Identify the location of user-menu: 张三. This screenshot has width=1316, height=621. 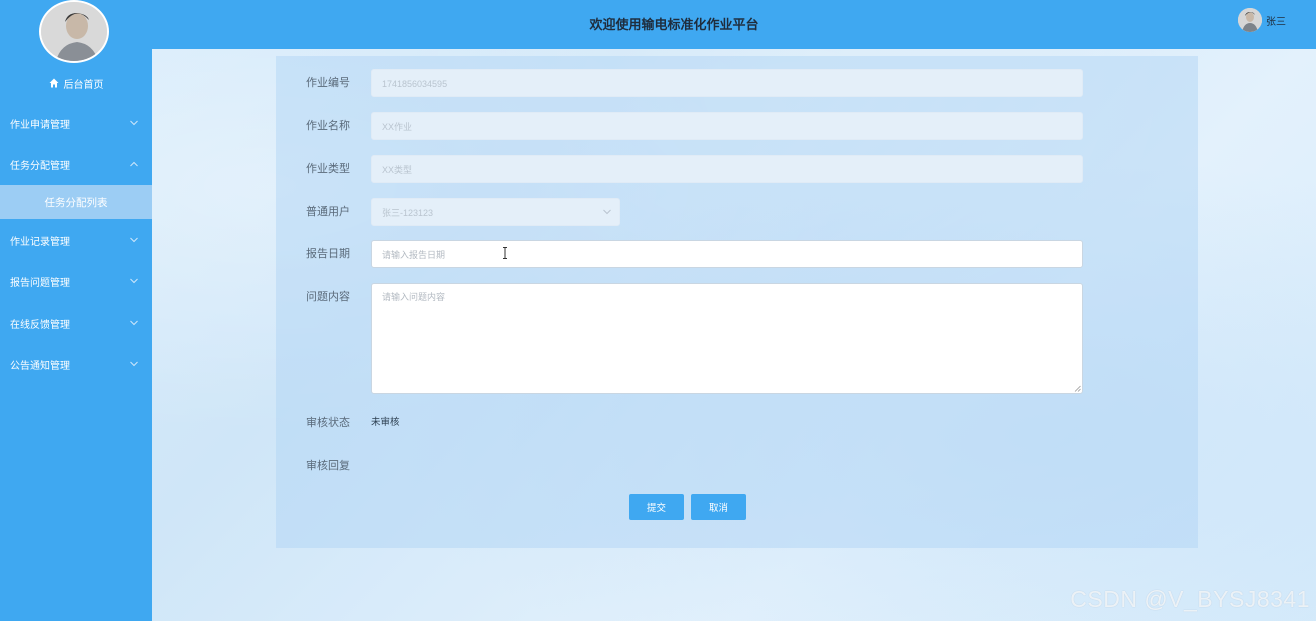
(1262, 20).